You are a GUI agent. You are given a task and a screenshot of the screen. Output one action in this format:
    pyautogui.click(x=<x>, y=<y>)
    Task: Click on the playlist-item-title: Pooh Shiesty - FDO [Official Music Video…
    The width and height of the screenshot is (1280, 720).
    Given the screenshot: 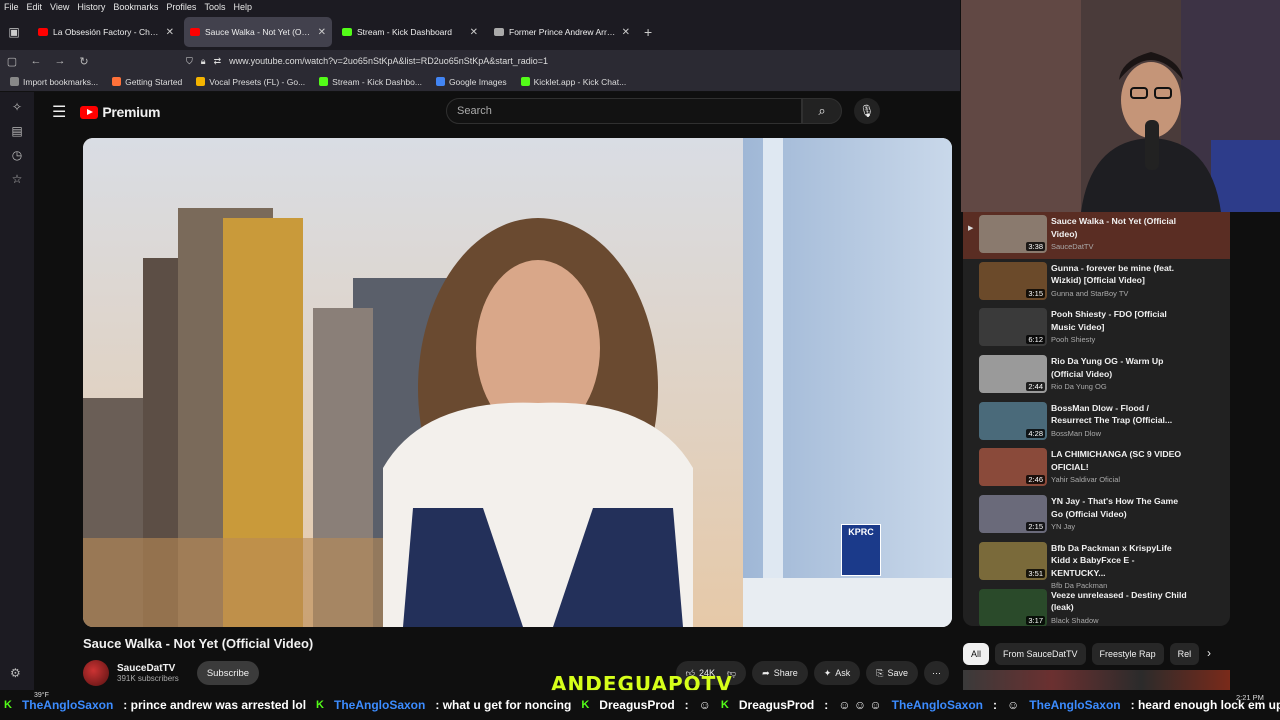 What is the action you would take?
    pyautogui.click(x=1121, y=320)
    